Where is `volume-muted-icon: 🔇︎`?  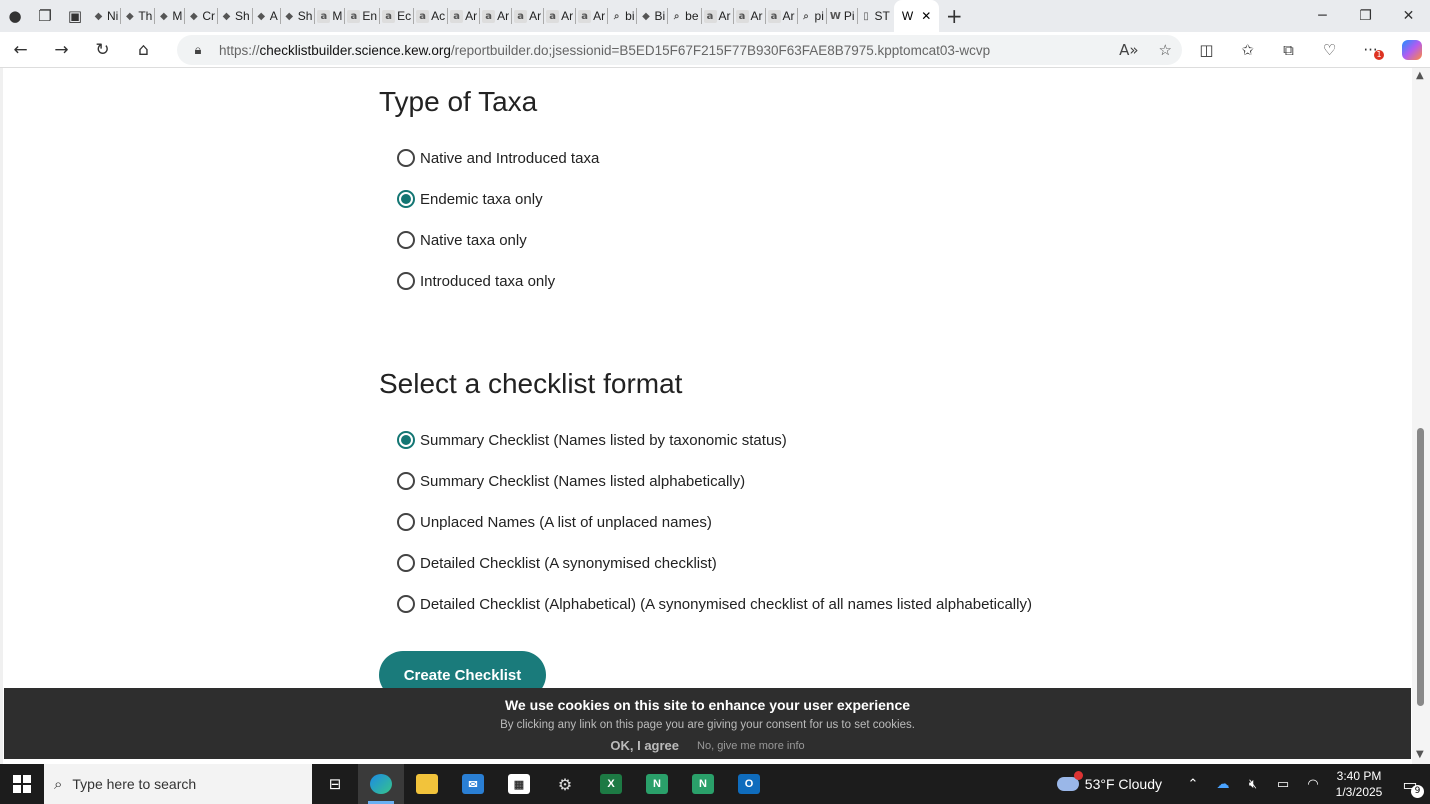
volume-muted-icon: 🔇︎ is located at coordinates (1253, 784).